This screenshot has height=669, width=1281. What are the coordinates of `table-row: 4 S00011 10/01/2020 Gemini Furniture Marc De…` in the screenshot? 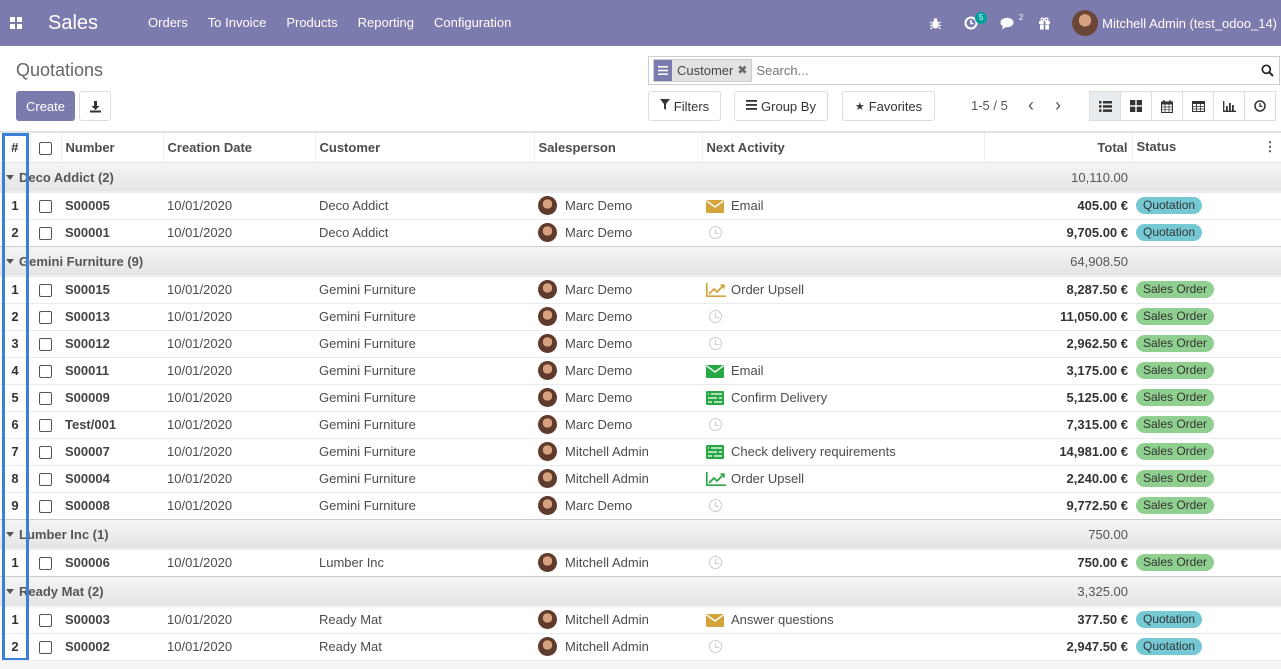 It's located at (640, 370).